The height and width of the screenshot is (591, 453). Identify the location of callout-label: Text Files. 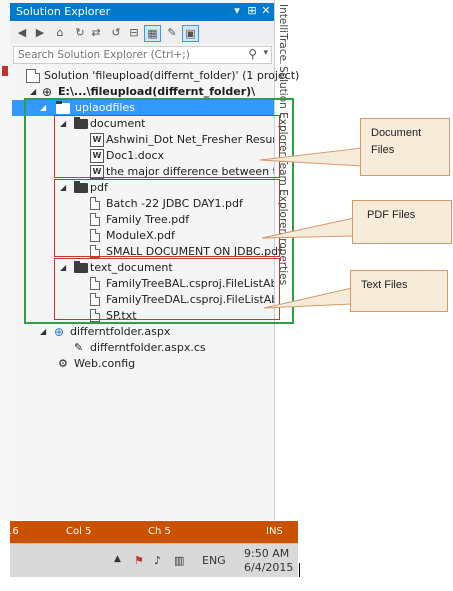
(384, 285).